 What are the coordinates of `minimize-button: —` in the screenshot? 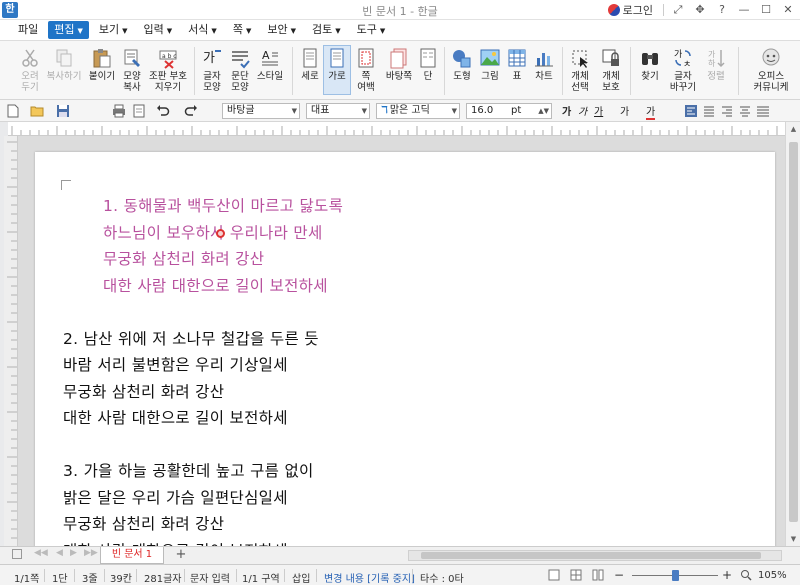 It's located at (744, 10).